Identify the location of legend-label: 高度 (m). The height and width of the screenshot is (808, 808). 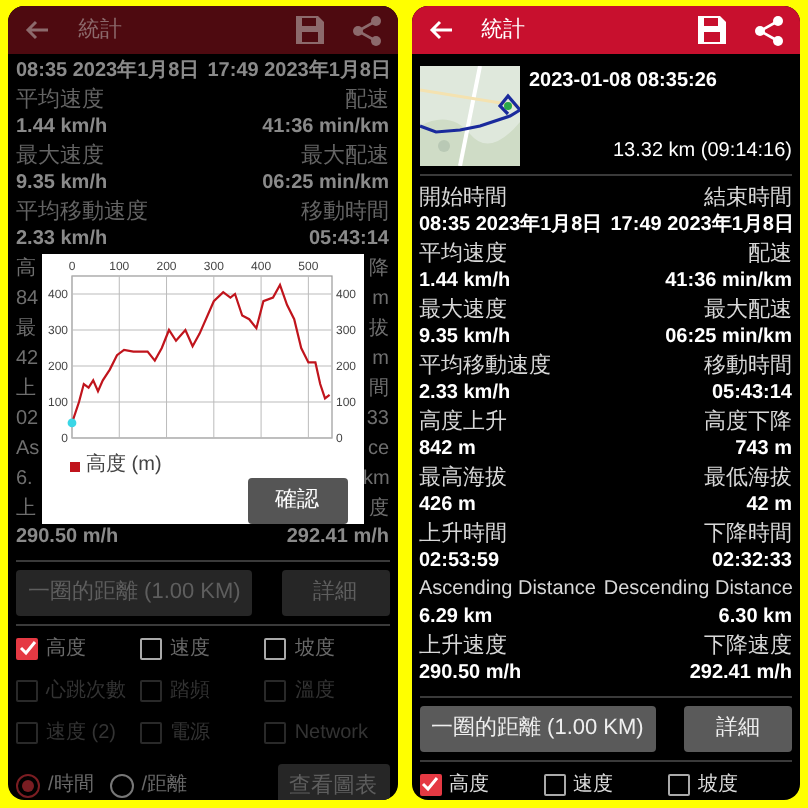
(124, 466).